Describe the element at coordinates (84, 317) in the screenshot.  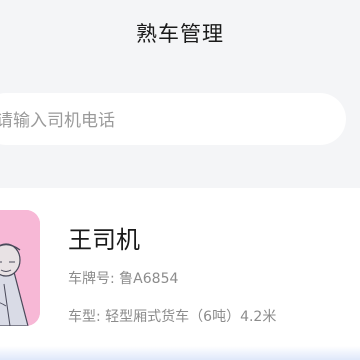
I see `vehicle-type-label: 车型:` at that location.